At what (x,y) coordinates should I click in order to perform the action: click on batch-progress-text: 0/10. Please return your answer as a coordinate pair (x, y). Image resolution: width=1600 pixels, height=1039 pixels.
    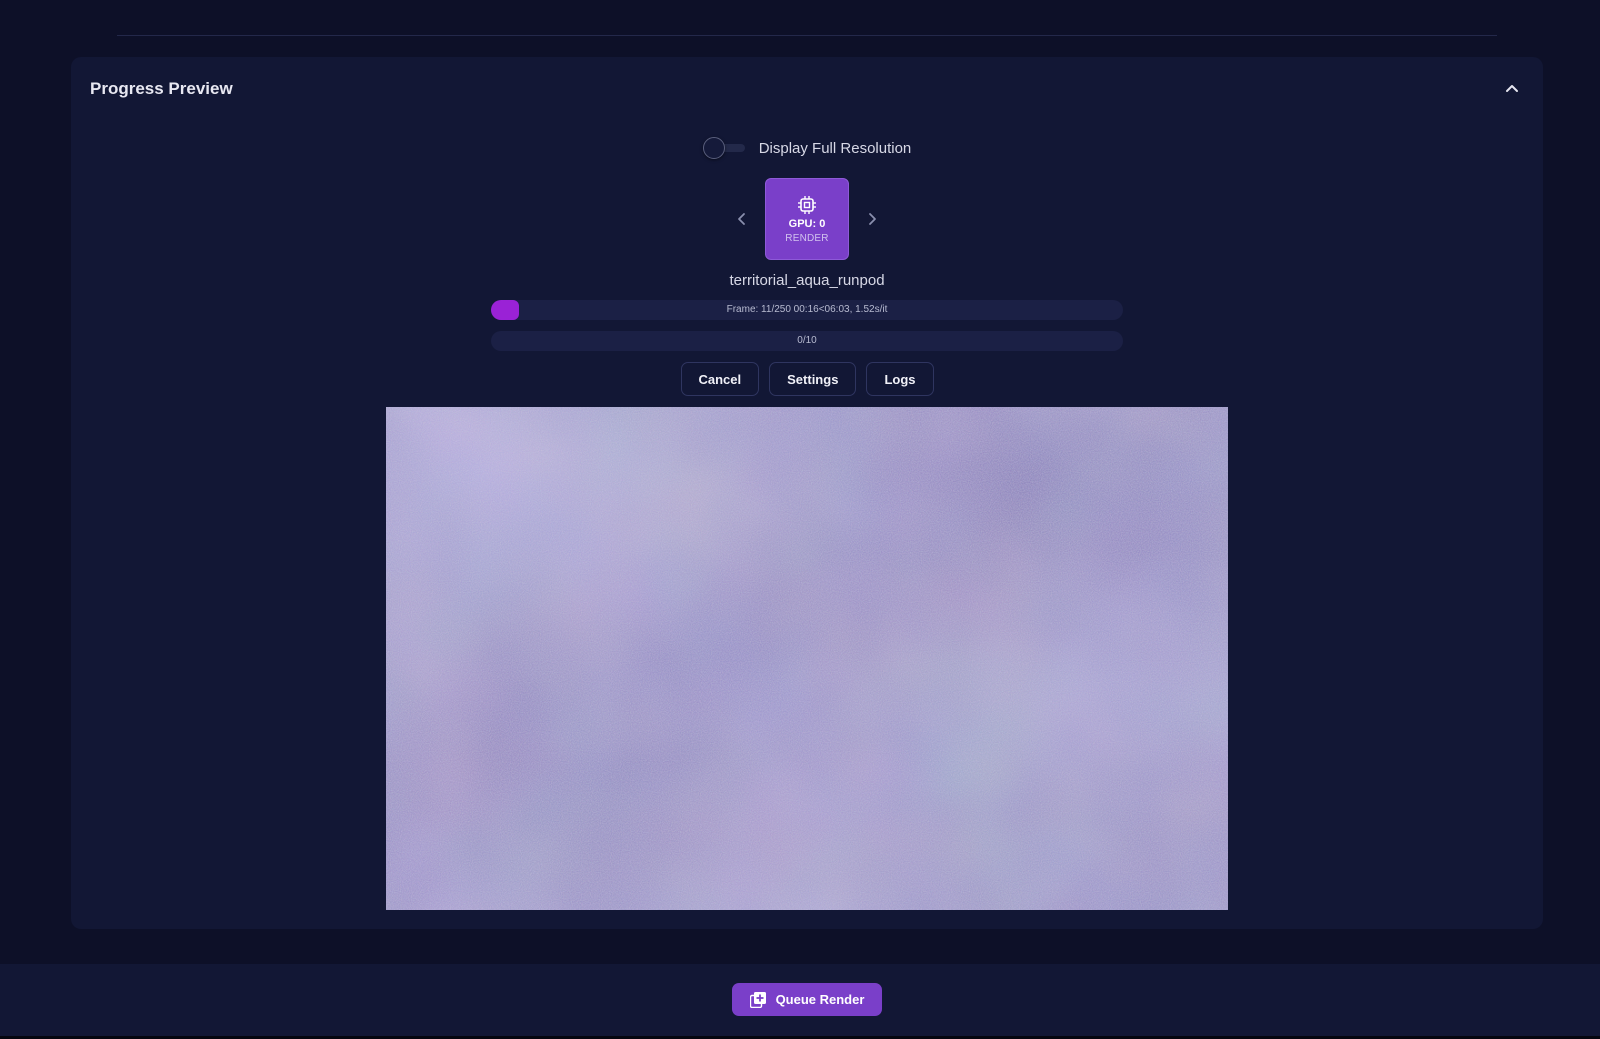
    Looking at the image, I should click on (807, 340).